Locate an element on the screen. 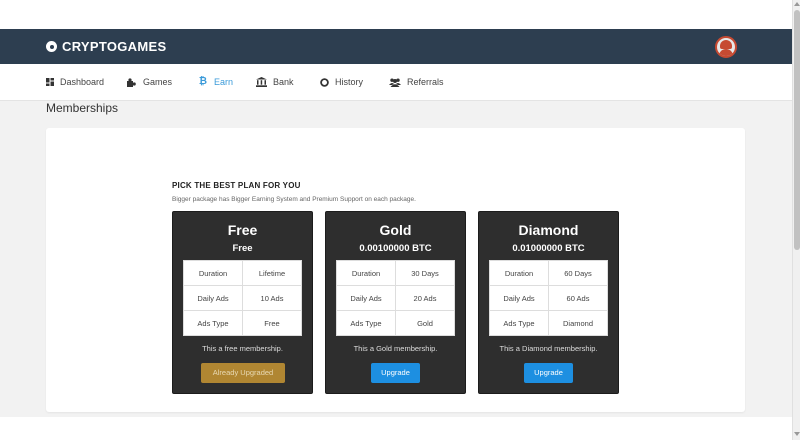  detail-value: Diamond is located at coordinates (578, 323).